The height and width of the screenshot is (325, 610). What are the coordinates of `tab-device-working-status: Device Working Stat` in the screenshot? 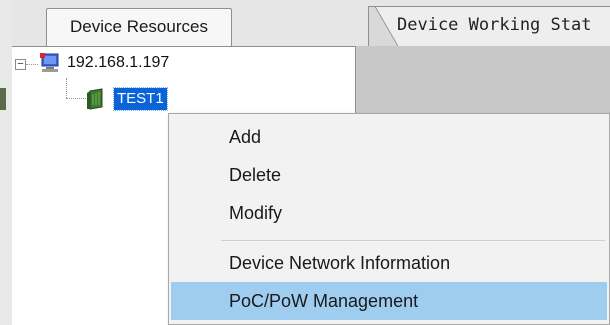 It's located at (489, 26).